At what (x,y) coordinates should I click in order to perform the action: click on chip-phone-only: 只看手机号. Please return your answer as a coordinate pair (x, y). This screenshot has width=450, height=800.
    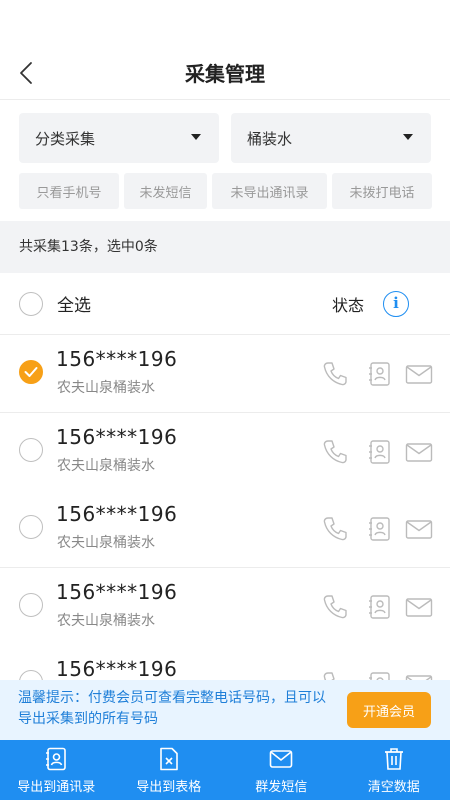
    Looking at the image, I should click on (69, 191).